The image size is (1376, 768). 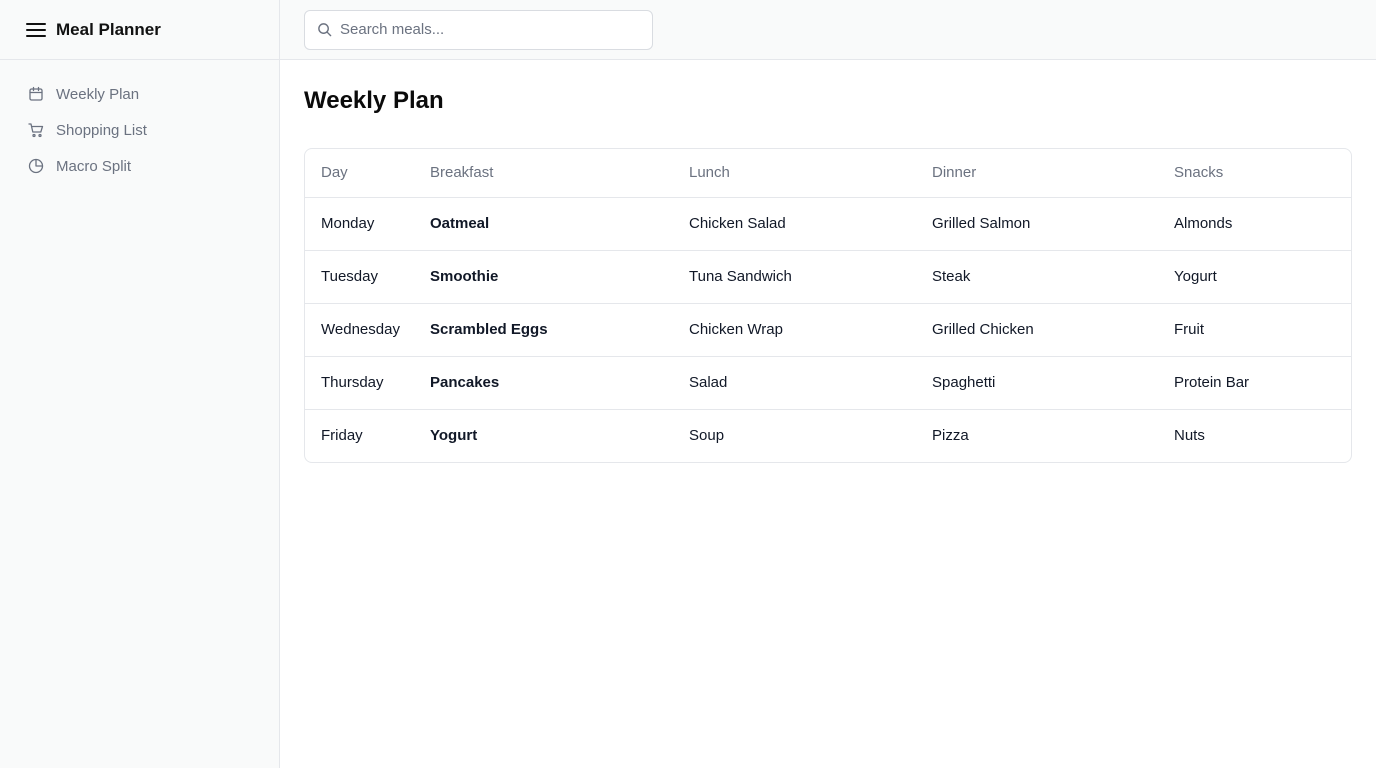 What do you see at coordinates (342, 436) in the screenshot?
I see `cell-day: Friday` at bounding box center [342, 436].